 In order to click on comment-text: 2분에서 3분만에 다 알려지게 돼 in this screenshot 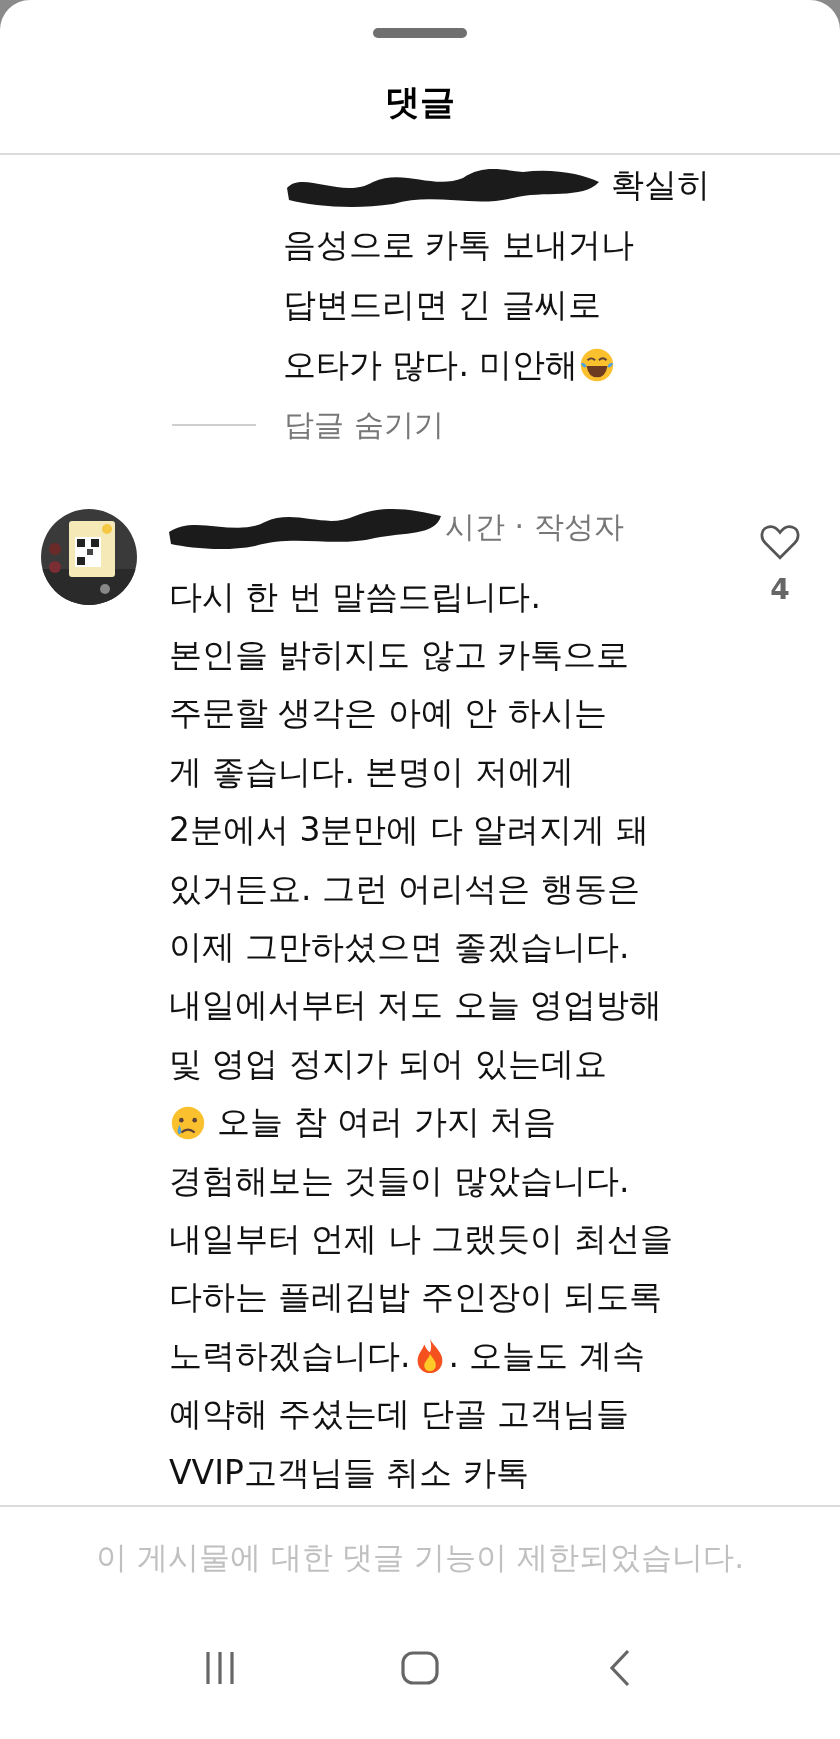, I will do `click(409, 830)`.